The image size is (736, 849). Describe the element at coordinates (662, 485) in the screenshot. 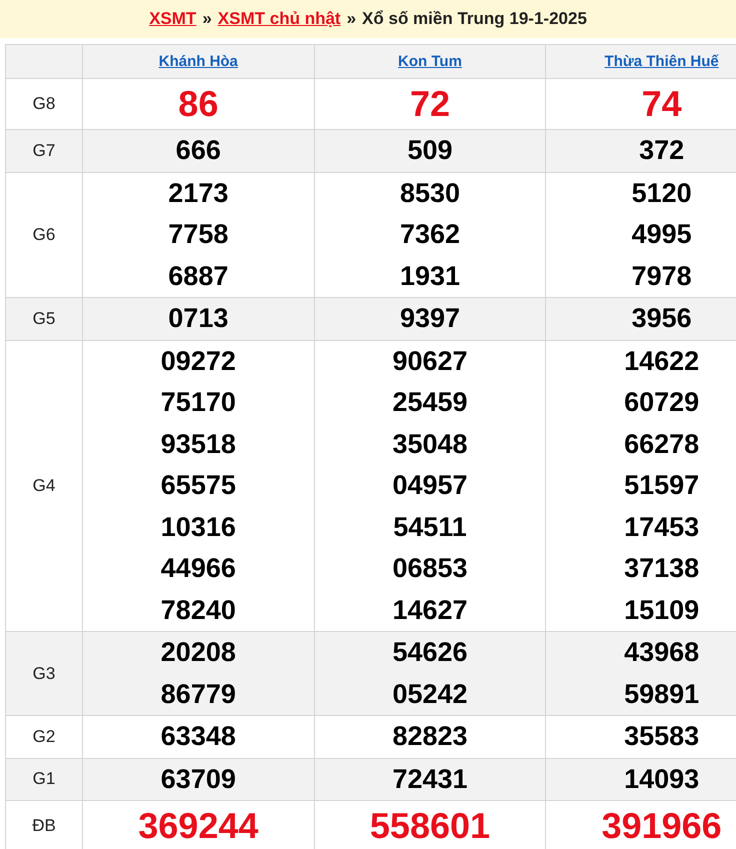

I see `result-number: 51597` at that location.